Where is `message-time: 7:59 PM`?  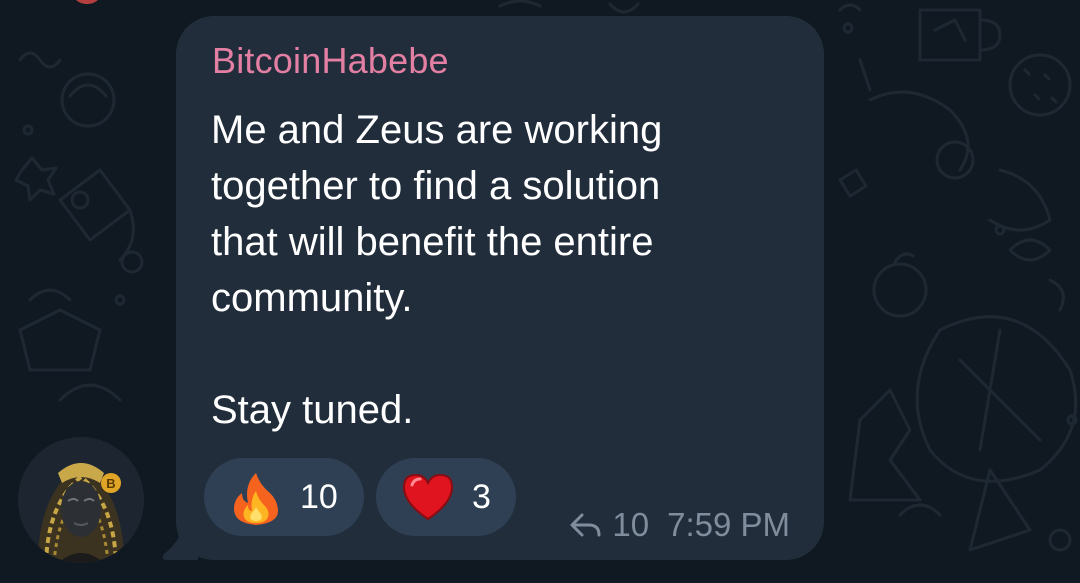
message-time: 7:59 PM is located at coordinates (728, 524).